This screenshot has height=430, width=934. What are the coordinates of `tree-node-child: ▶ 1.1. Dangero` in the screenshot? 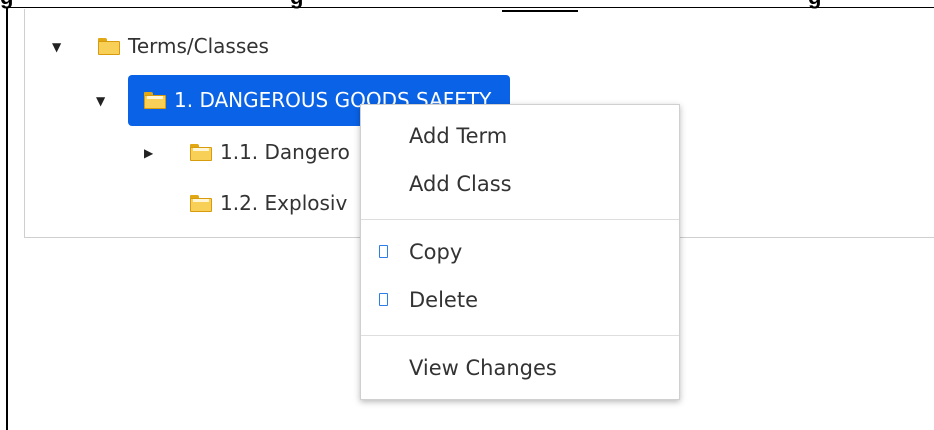 It's located at (247, 152).